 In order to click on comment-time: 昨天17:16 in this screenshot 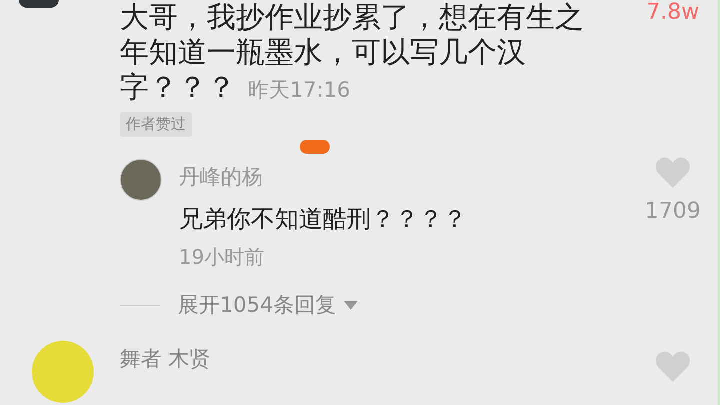, I will do `click(299, 90)`.